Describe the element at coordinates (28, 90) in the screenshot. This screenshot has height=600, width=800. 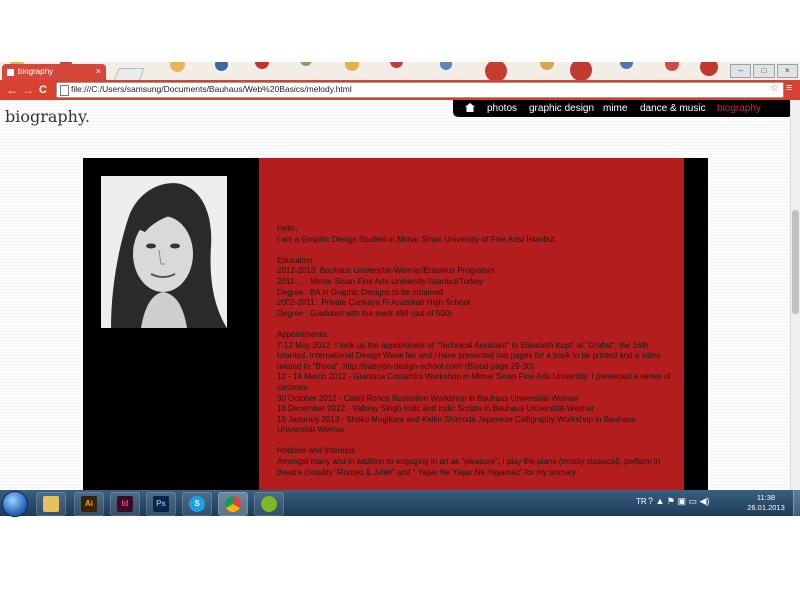
I see `forward-button: →` at that location.